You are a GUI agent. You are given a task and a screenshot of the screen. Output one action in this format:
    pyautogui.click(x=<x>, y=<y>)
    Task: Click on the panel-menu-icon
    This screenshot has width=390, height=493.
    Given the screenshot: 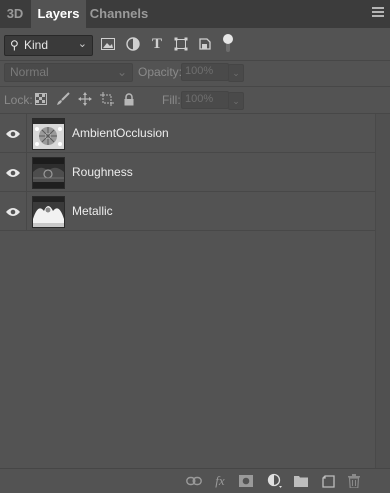 What is the action you would take?
    pyautogui.click(x=378, y=13)
    